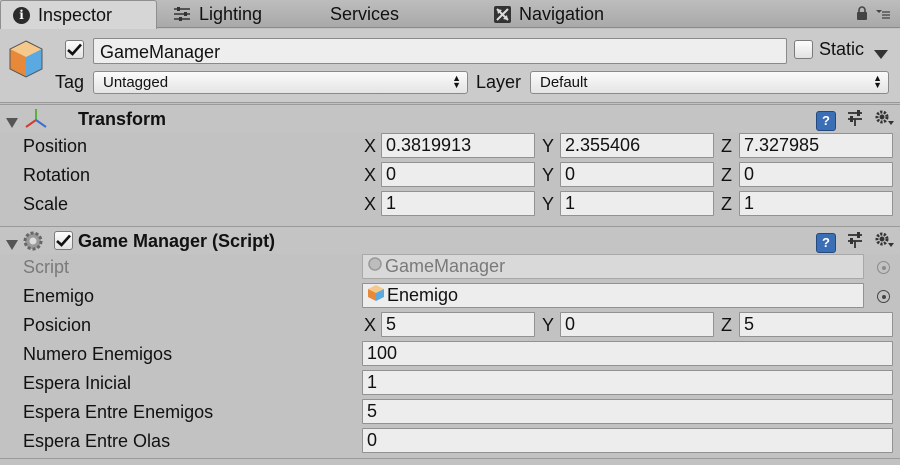 The width and height of the screenshot is (900, 465). Describe the element at coordinates (637, 145) in the screenshot. I see `position-y-input: 2.355406` at that location.